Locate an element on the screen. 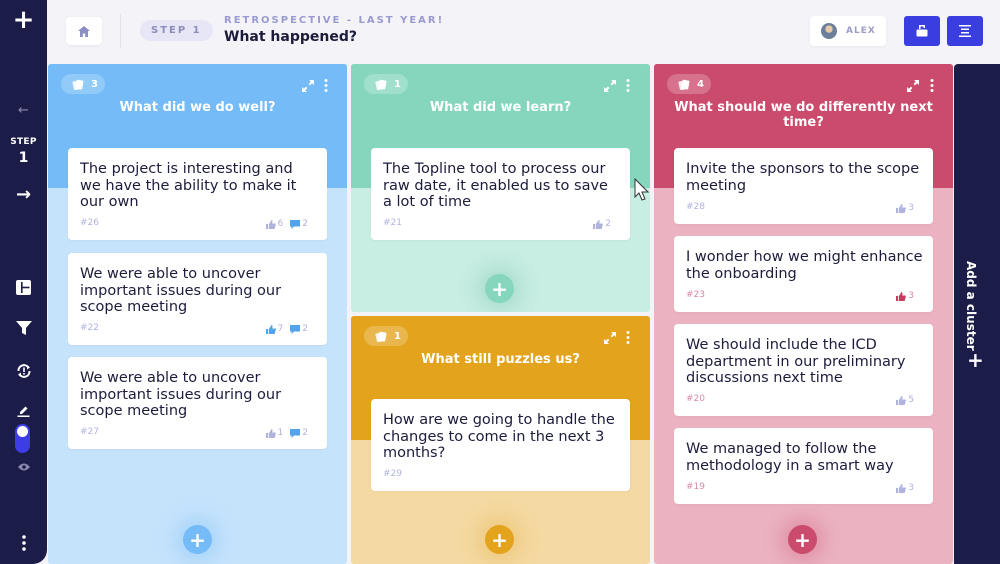 The image size is (1000, 564). comment-icon is located at coordinates (295, 224).